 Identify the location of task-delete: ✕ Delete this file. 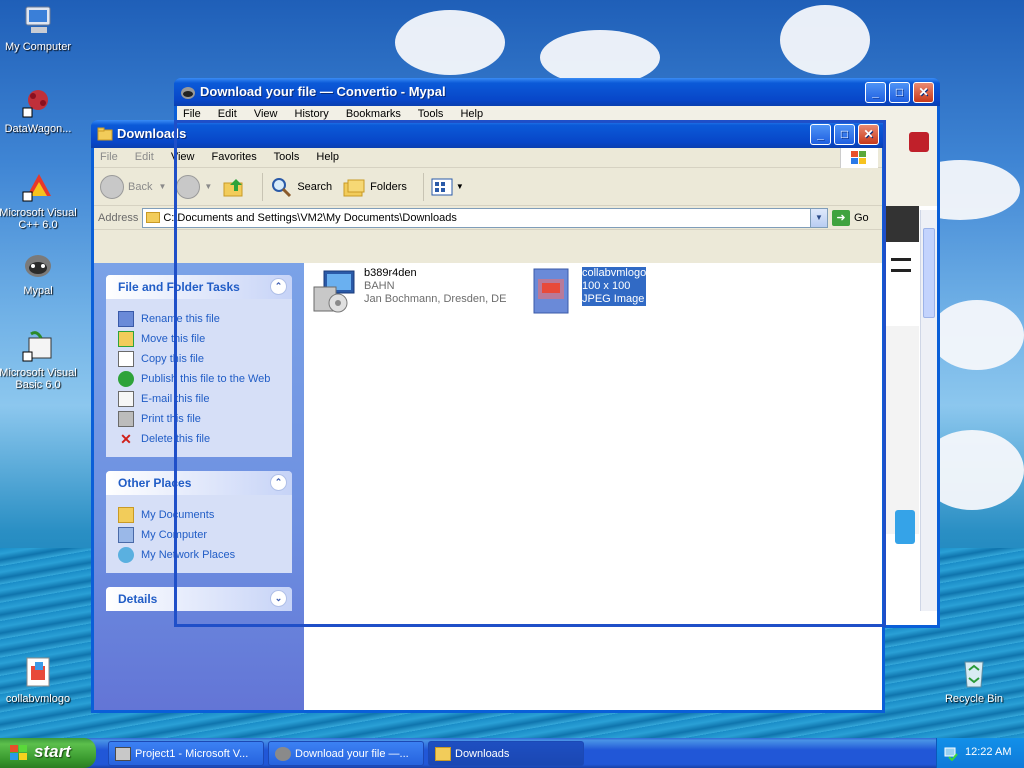
(199, 439).